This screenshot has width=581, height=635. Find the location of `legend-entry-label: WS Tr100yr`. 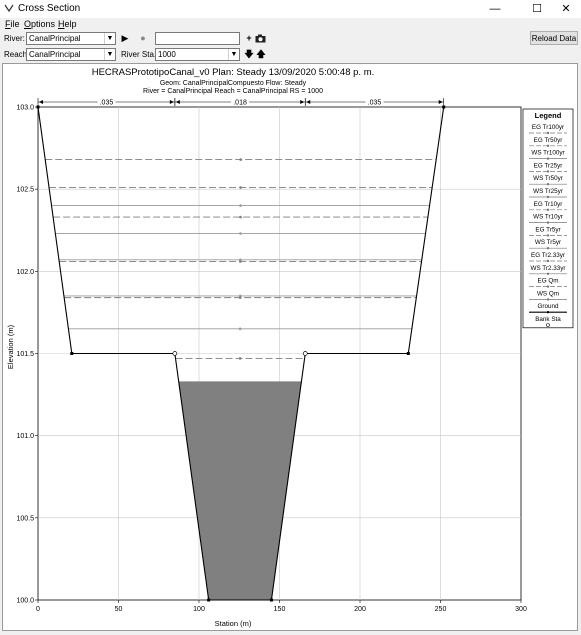

legend-entry-label: WS Tr100yr is located at coordinates (547, 153).